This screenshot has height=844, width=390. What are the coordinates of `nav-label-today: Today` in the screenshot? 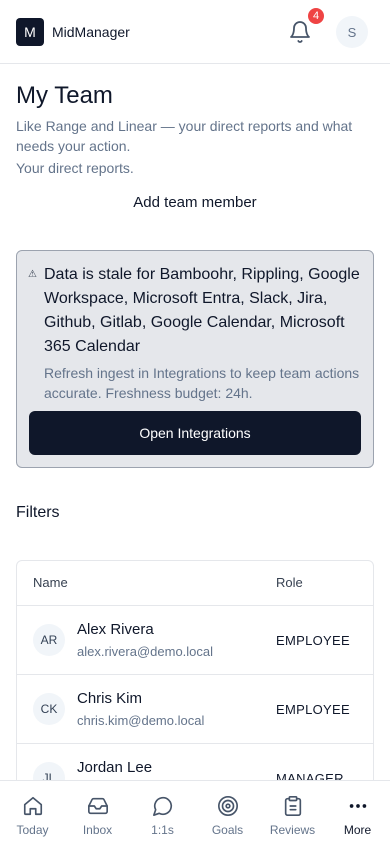 It's located at (32, 830).